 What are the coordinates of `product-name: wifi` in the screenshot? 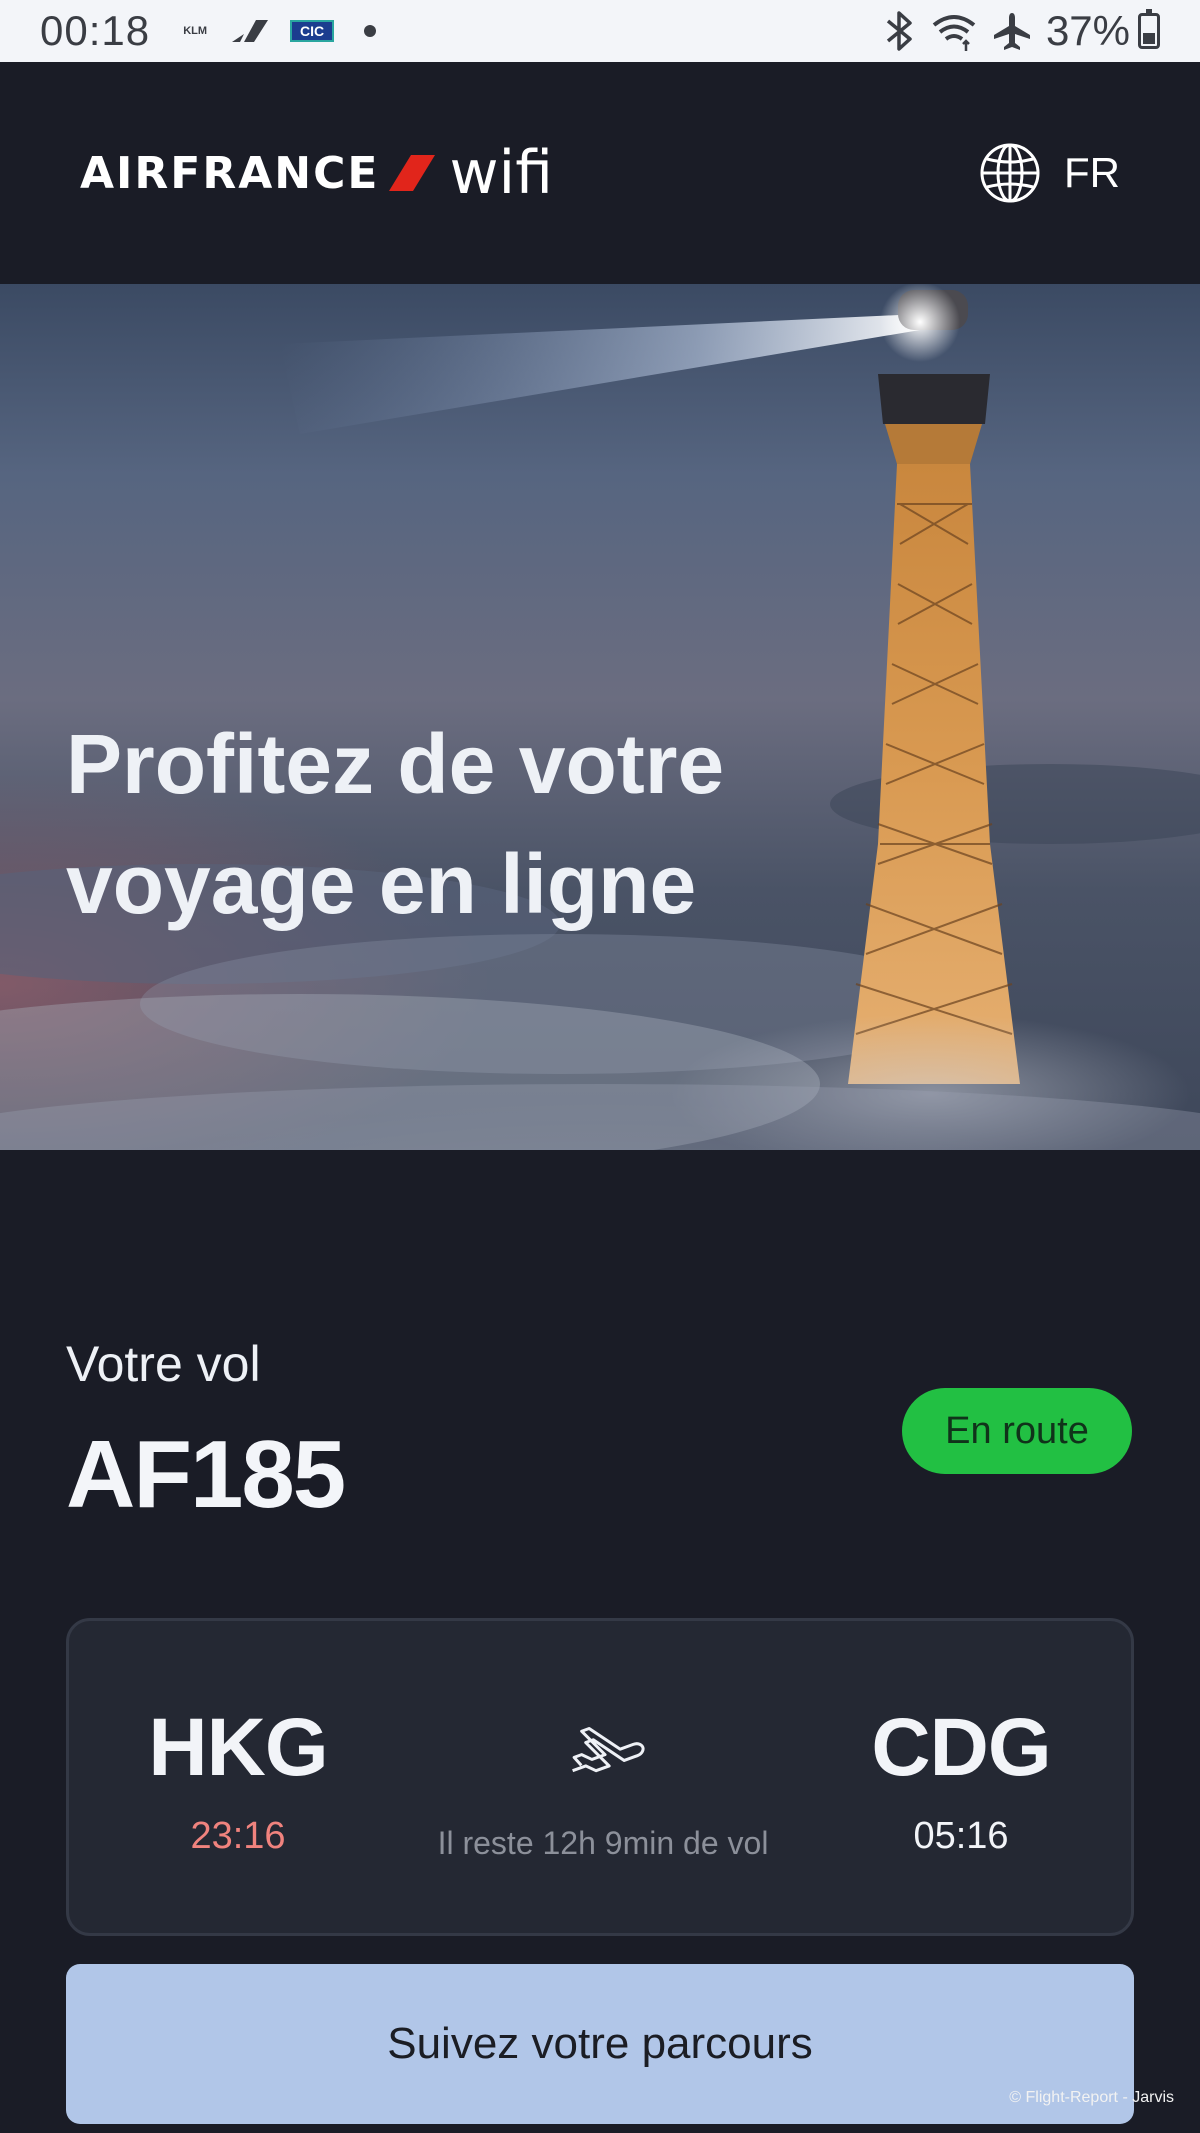 It's located at (501, 173).